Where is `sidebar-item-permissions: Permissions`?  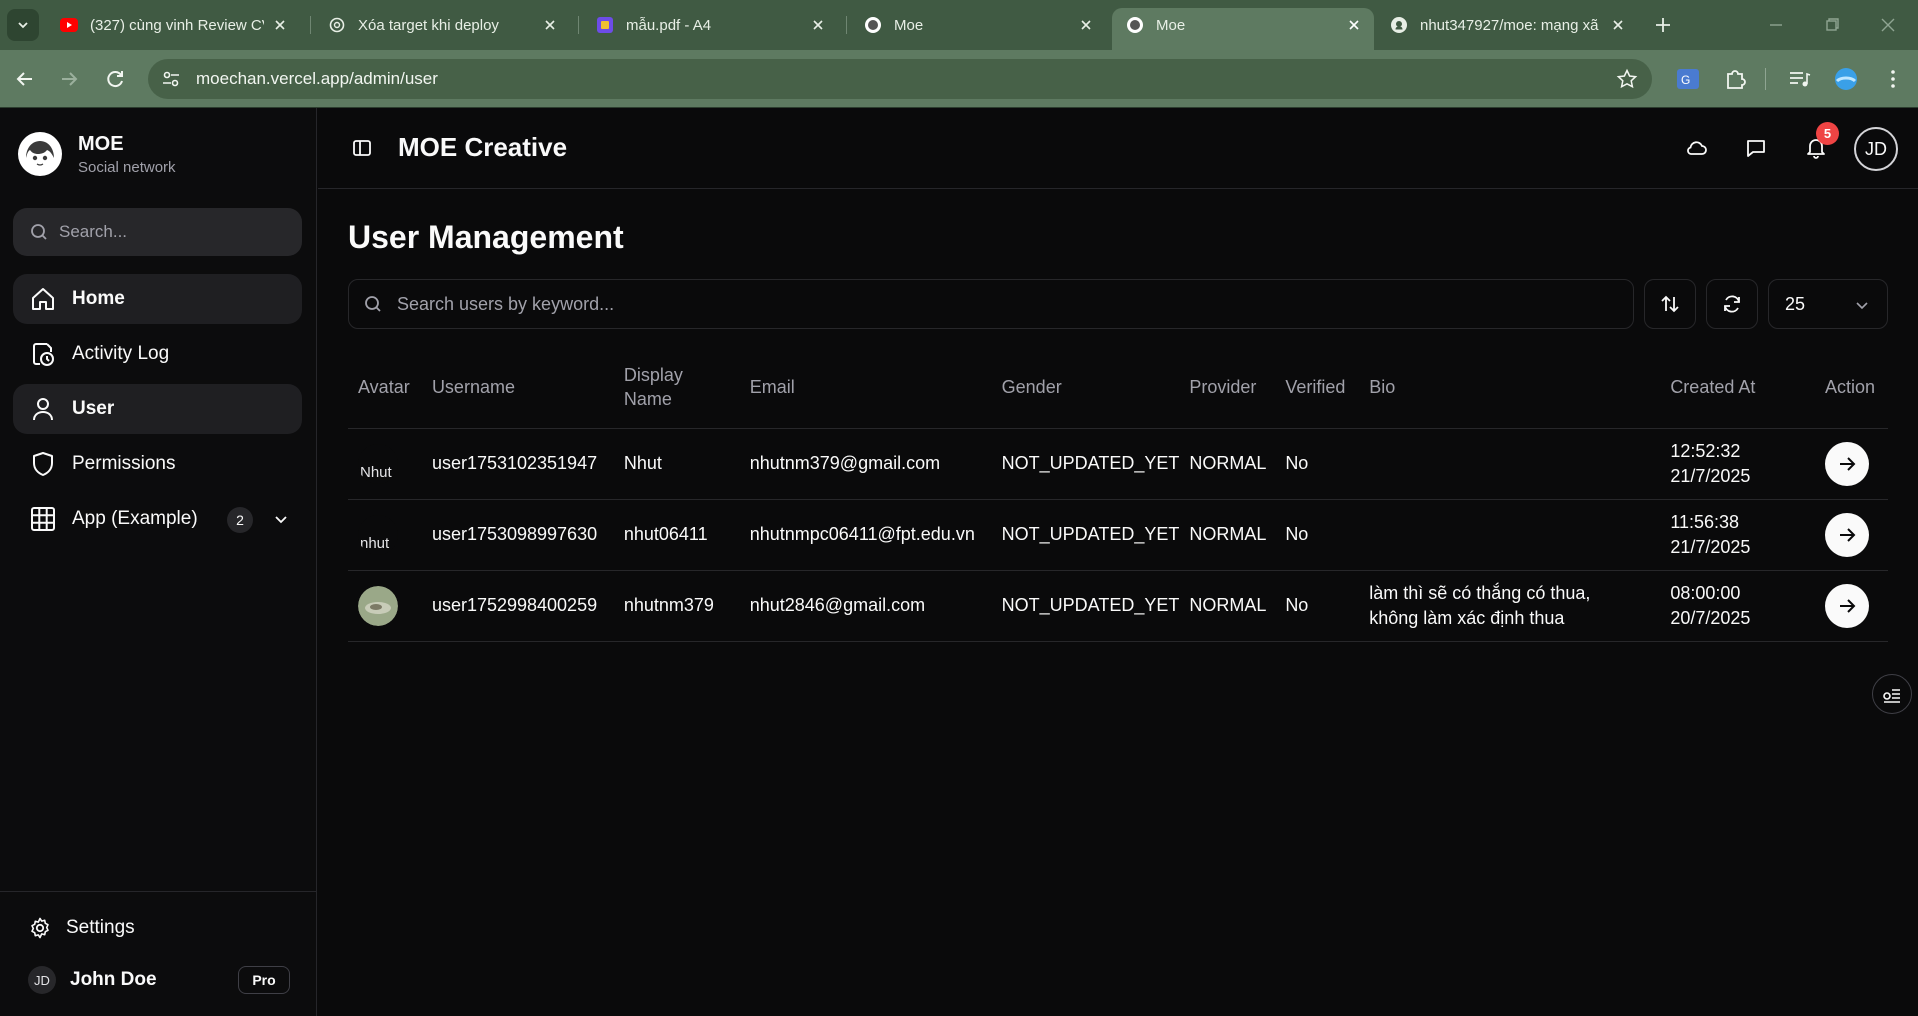 sidebar-item-permissions: Permissions is located at coordinates (157, 464).